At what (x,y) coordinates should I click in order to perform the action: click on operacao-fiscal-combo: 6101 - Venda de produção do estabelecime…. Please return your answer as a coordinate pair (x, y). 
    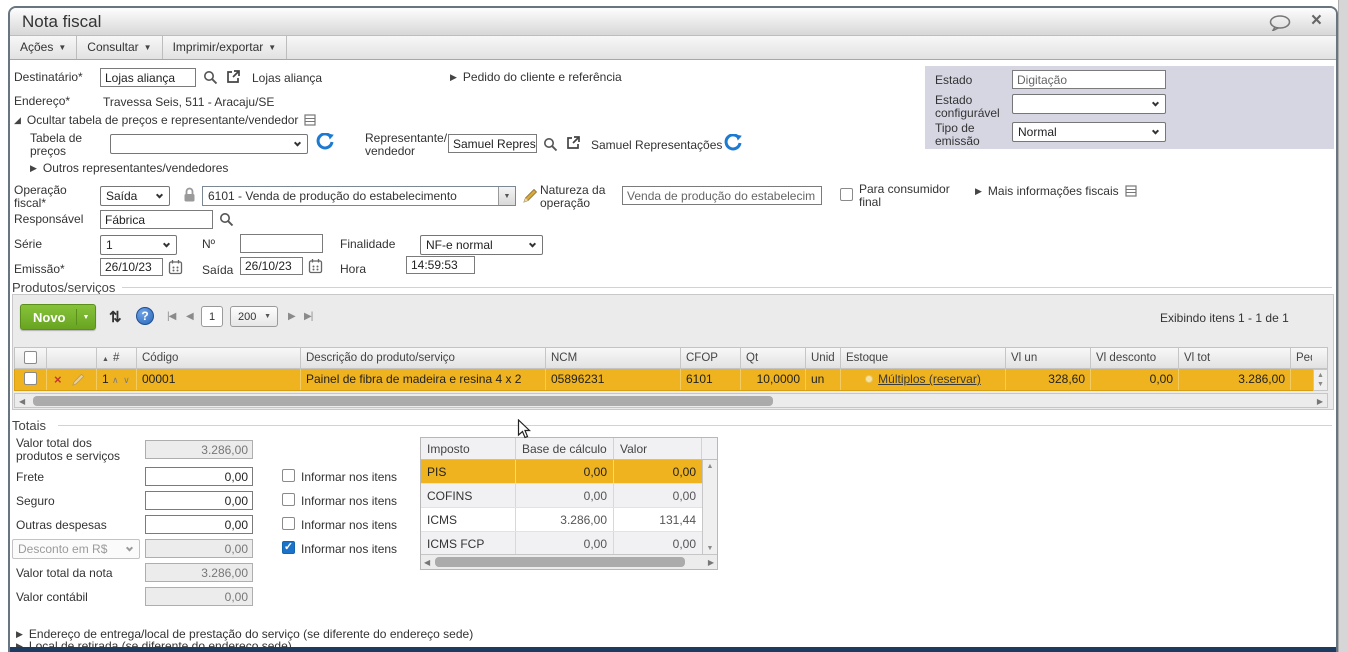
    Looking at the image, I should click on (359, 196).